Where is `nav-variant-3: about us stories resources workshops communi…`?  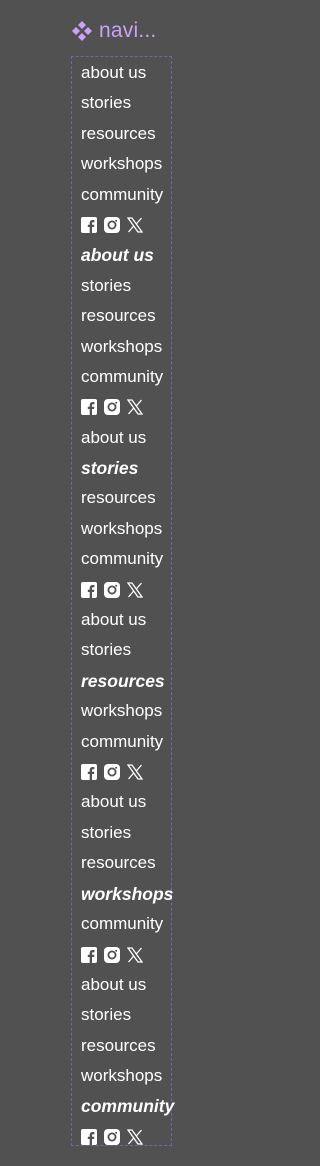
nav-variant-3: about us stories resources workshops communi… is located at coordinates (127, 514).